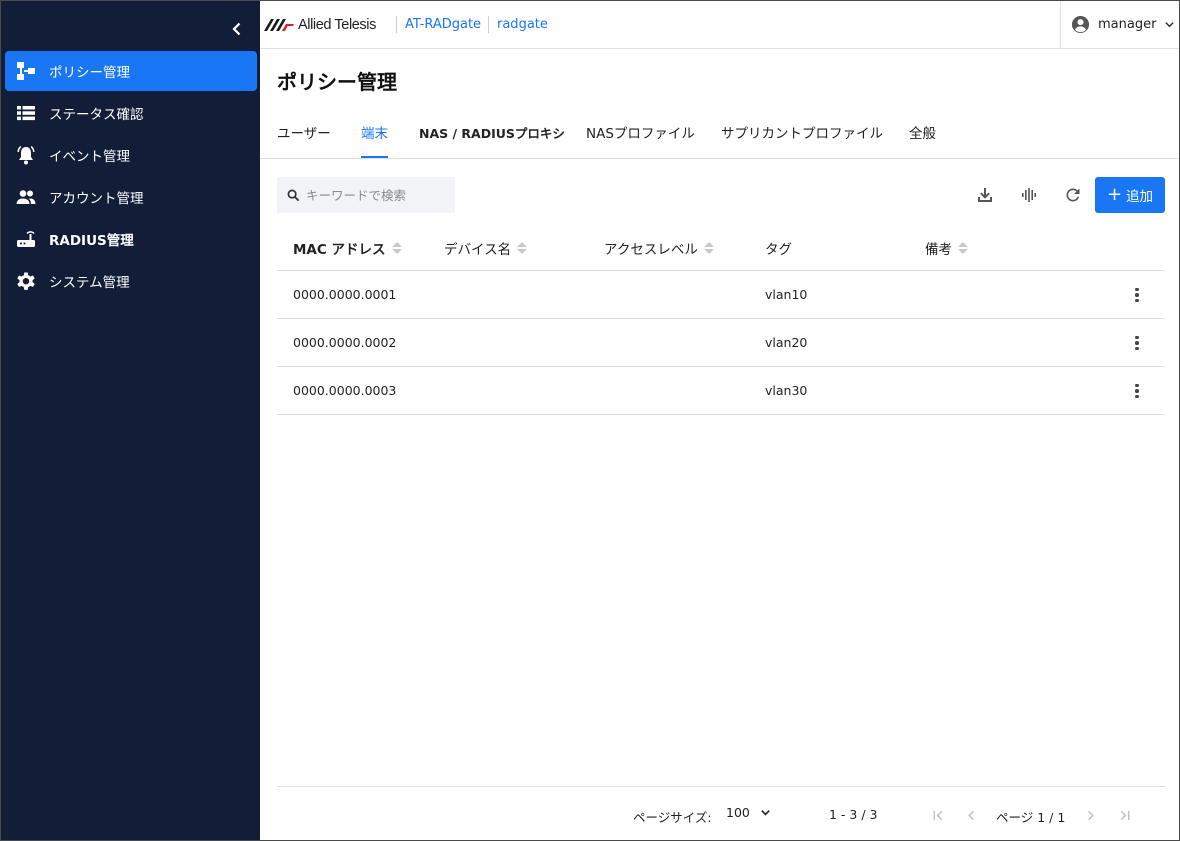  What do you see at coordinates (26, 281) in the screenshot?
I see `gear-icon` at bounding box center [26, 281].